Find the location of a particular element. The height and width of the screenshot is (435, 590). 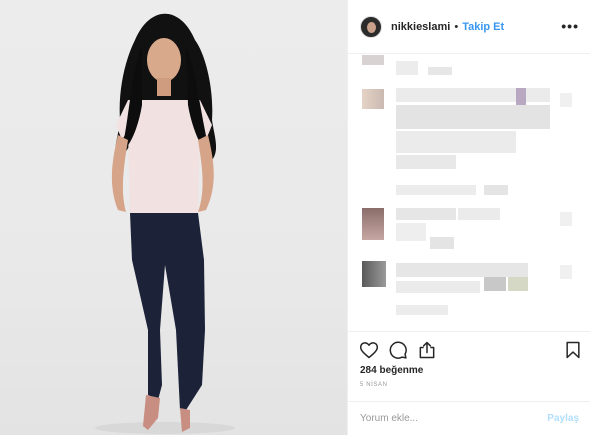

add-comment-bar: Paylaş is located at coordinates (469, 418).